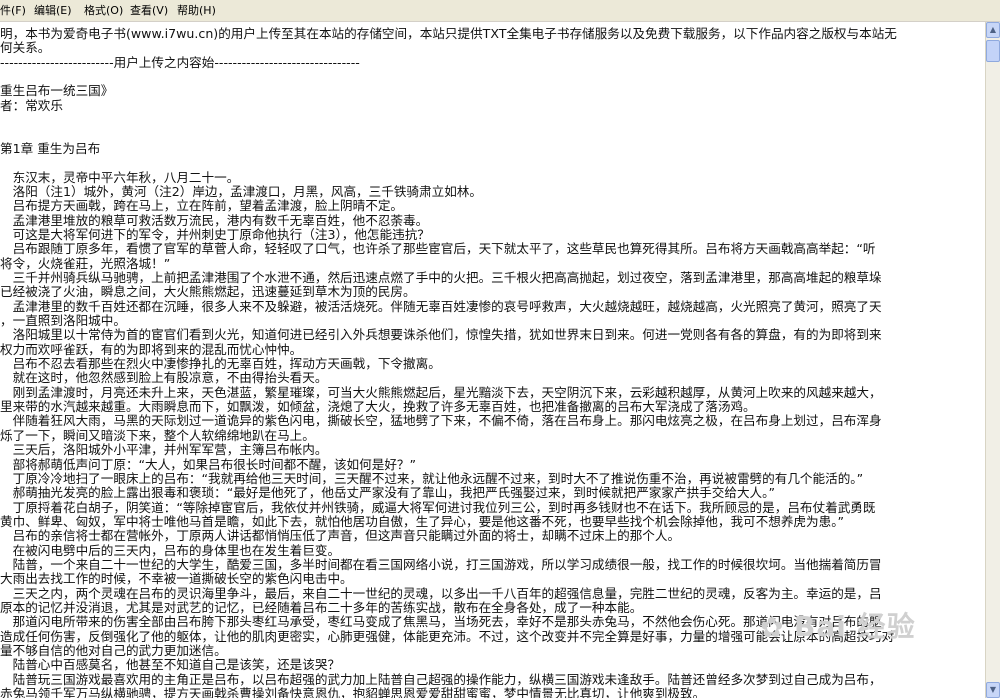 This screenshot has height=698, width=1000. Describe the element at coordinates (772, 627) in the screenshot. I see `paw-print-icon: ✿` at that location.